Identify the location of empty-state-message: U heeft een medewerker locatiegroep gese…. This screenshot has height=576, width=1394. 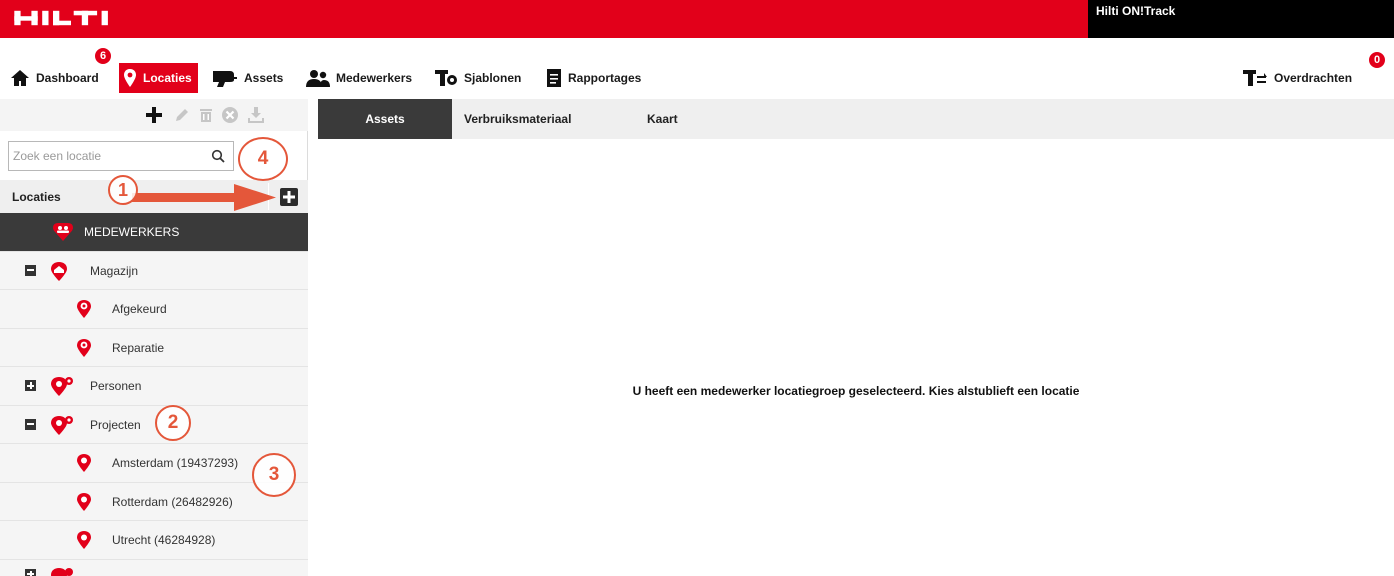
(856, 391).